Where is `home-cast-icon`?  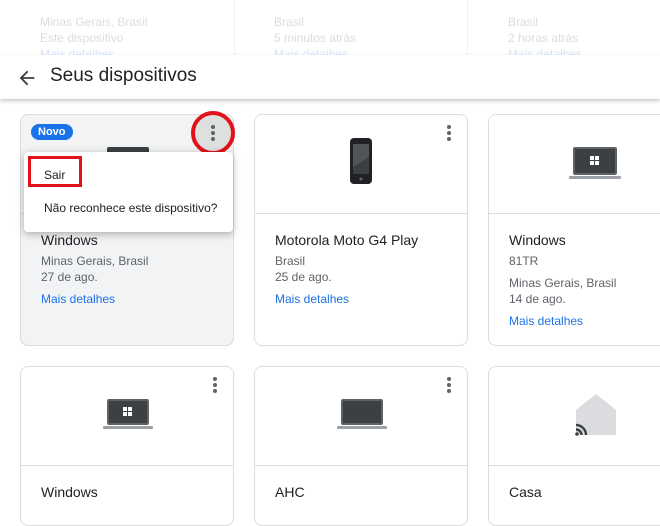 home-cast-icon is located at coordinates (595, 415).